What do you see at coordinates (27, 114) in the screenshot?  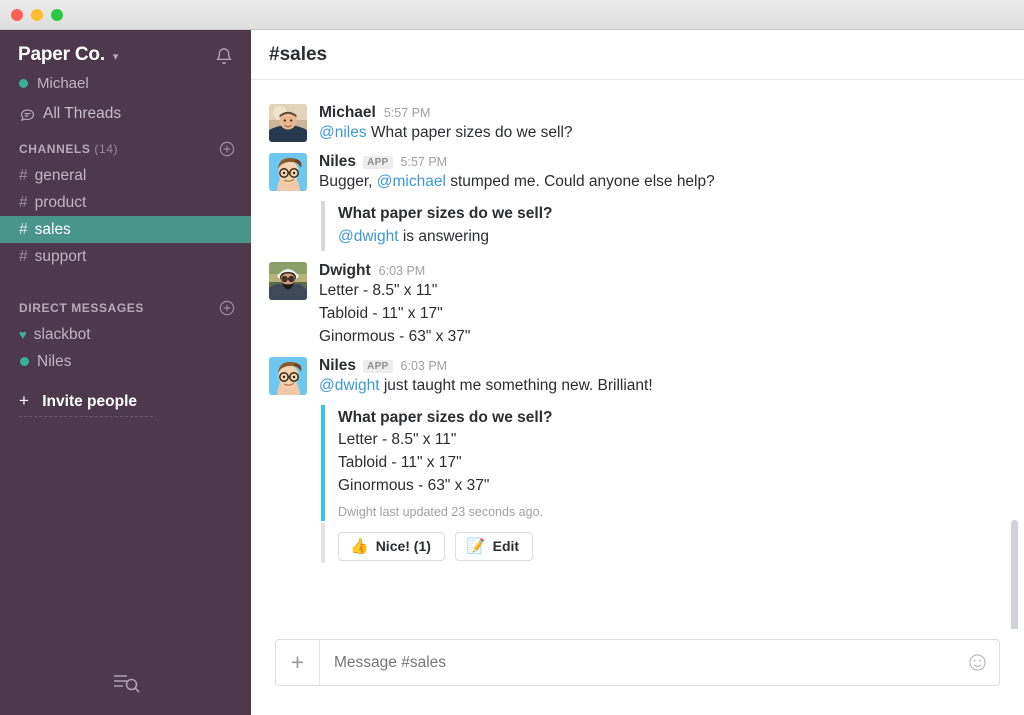 I see `threads-icon` at bounding box center [27, 114].